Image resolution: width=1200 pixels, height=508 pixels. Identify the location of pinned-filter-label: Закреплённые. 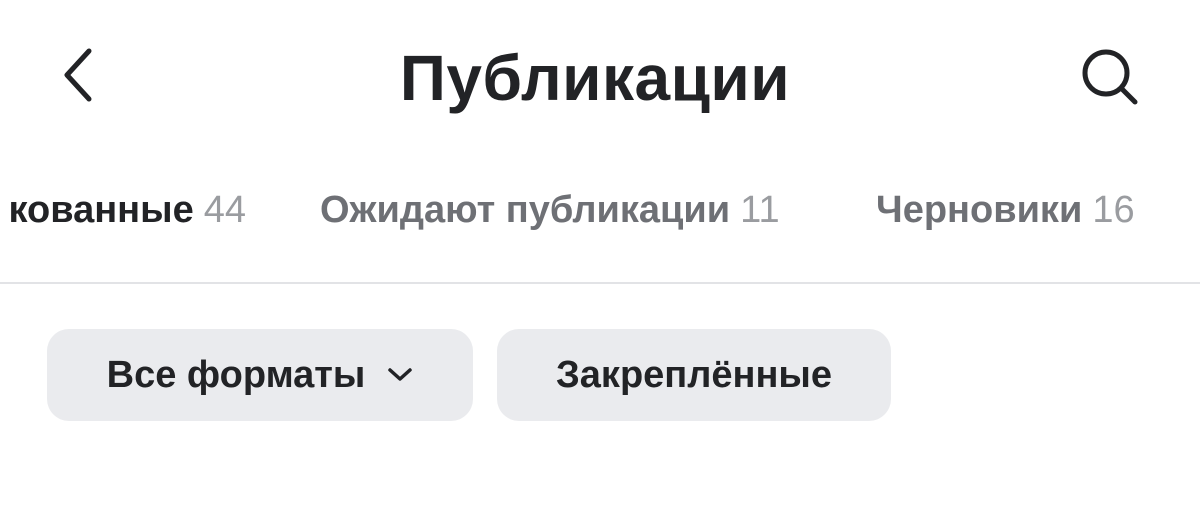
(694, 375).